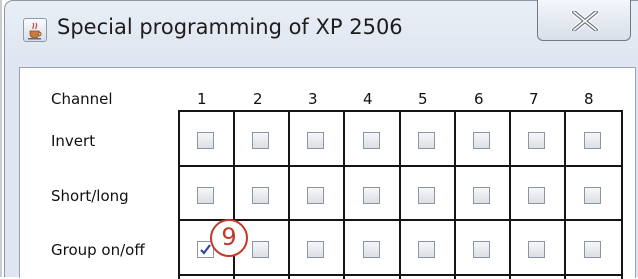 The width and height of the screenshot is (638, 279). What do you see at coordinates (426, 195) in the screenshot?
I see `short-long-checkbox-ch5` at bounding box center [426, 195].